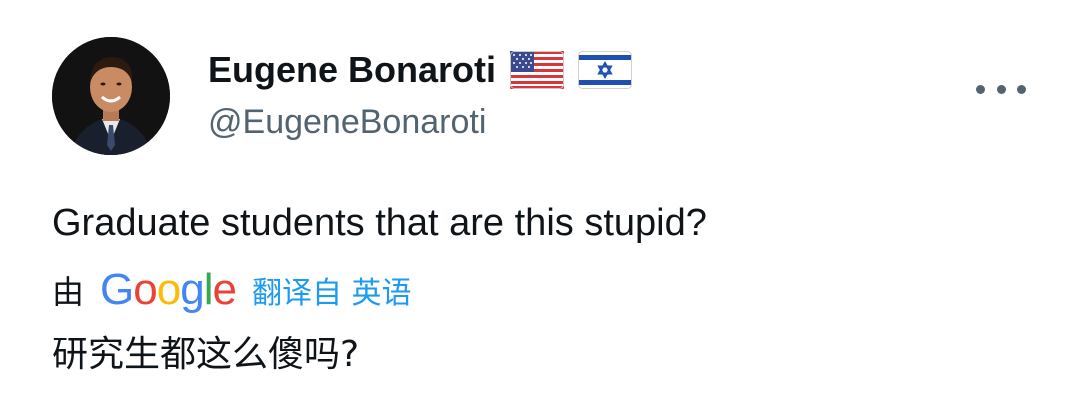 This screenshot has height=413, width=1080. Describe the element at coordinates (192, 289) in the screenshot. I see `google-logo-letter: g` at that location.